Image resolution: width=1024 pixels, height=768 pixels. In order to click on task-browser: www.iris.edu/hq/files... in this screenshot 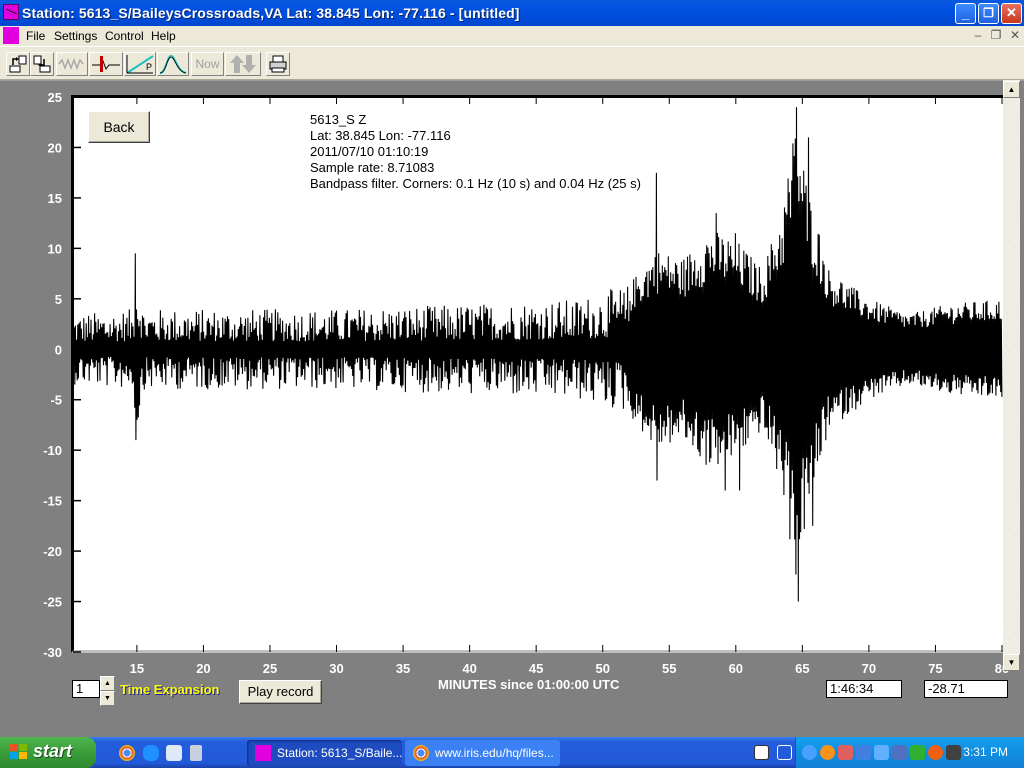, I will do `click(482, 753)`.